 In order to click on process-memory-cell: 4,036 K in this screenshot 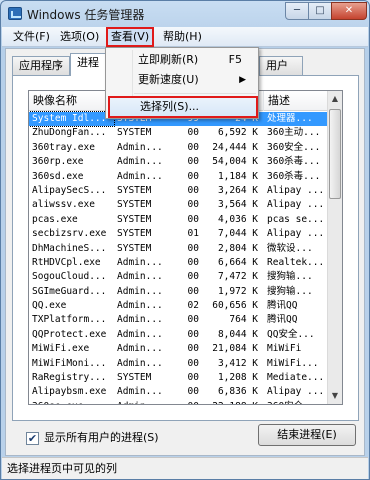, I will do `click(237, 219)`.